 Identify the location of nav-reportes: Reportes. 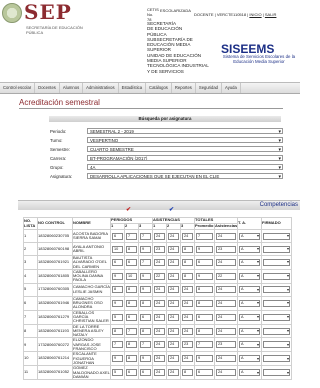
(184, 88).